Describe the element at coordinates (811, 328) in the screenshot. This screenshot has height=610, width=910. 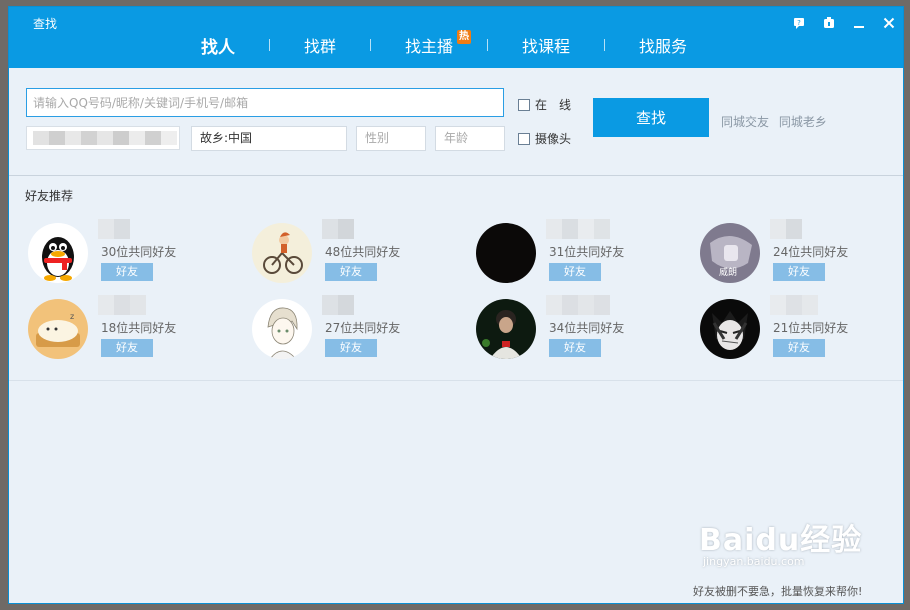
I see `mutual-friends-count: 21位共同好友` at that location.